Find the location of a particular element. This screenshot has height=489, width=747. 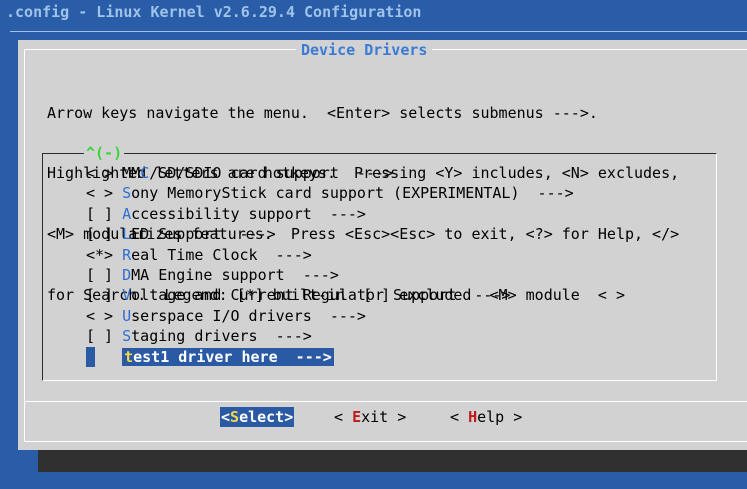

select-button: <Select> is located at coordinates (257, 417).